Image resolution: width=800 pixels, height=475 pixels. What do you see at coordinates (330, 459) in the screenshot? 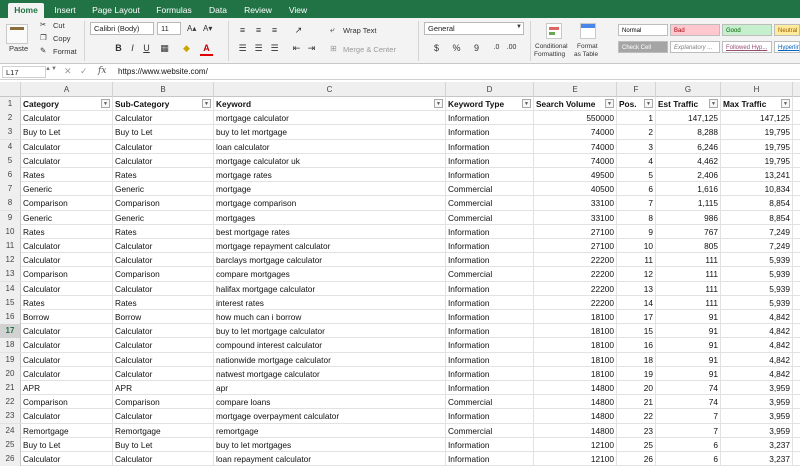
I see `cell-keyword: loan repayment calculator` at bounding box center [330, 459].